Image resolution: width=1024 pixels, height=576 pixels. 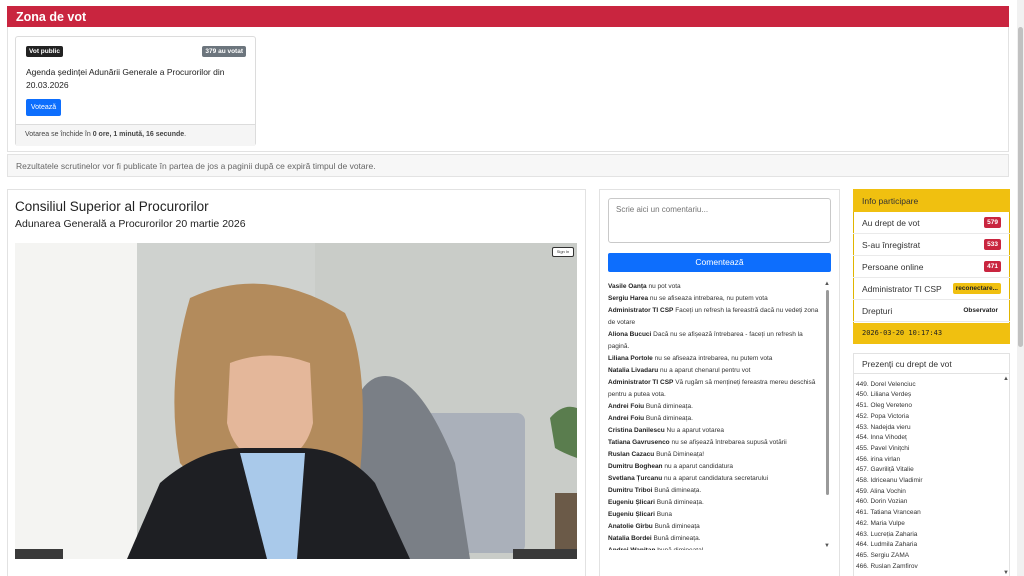 What do you see at coordinates (639, 442) in the screenshot?
I see `comment-author: Tatiana Gavrusenco` at bounding box center [639, 442].